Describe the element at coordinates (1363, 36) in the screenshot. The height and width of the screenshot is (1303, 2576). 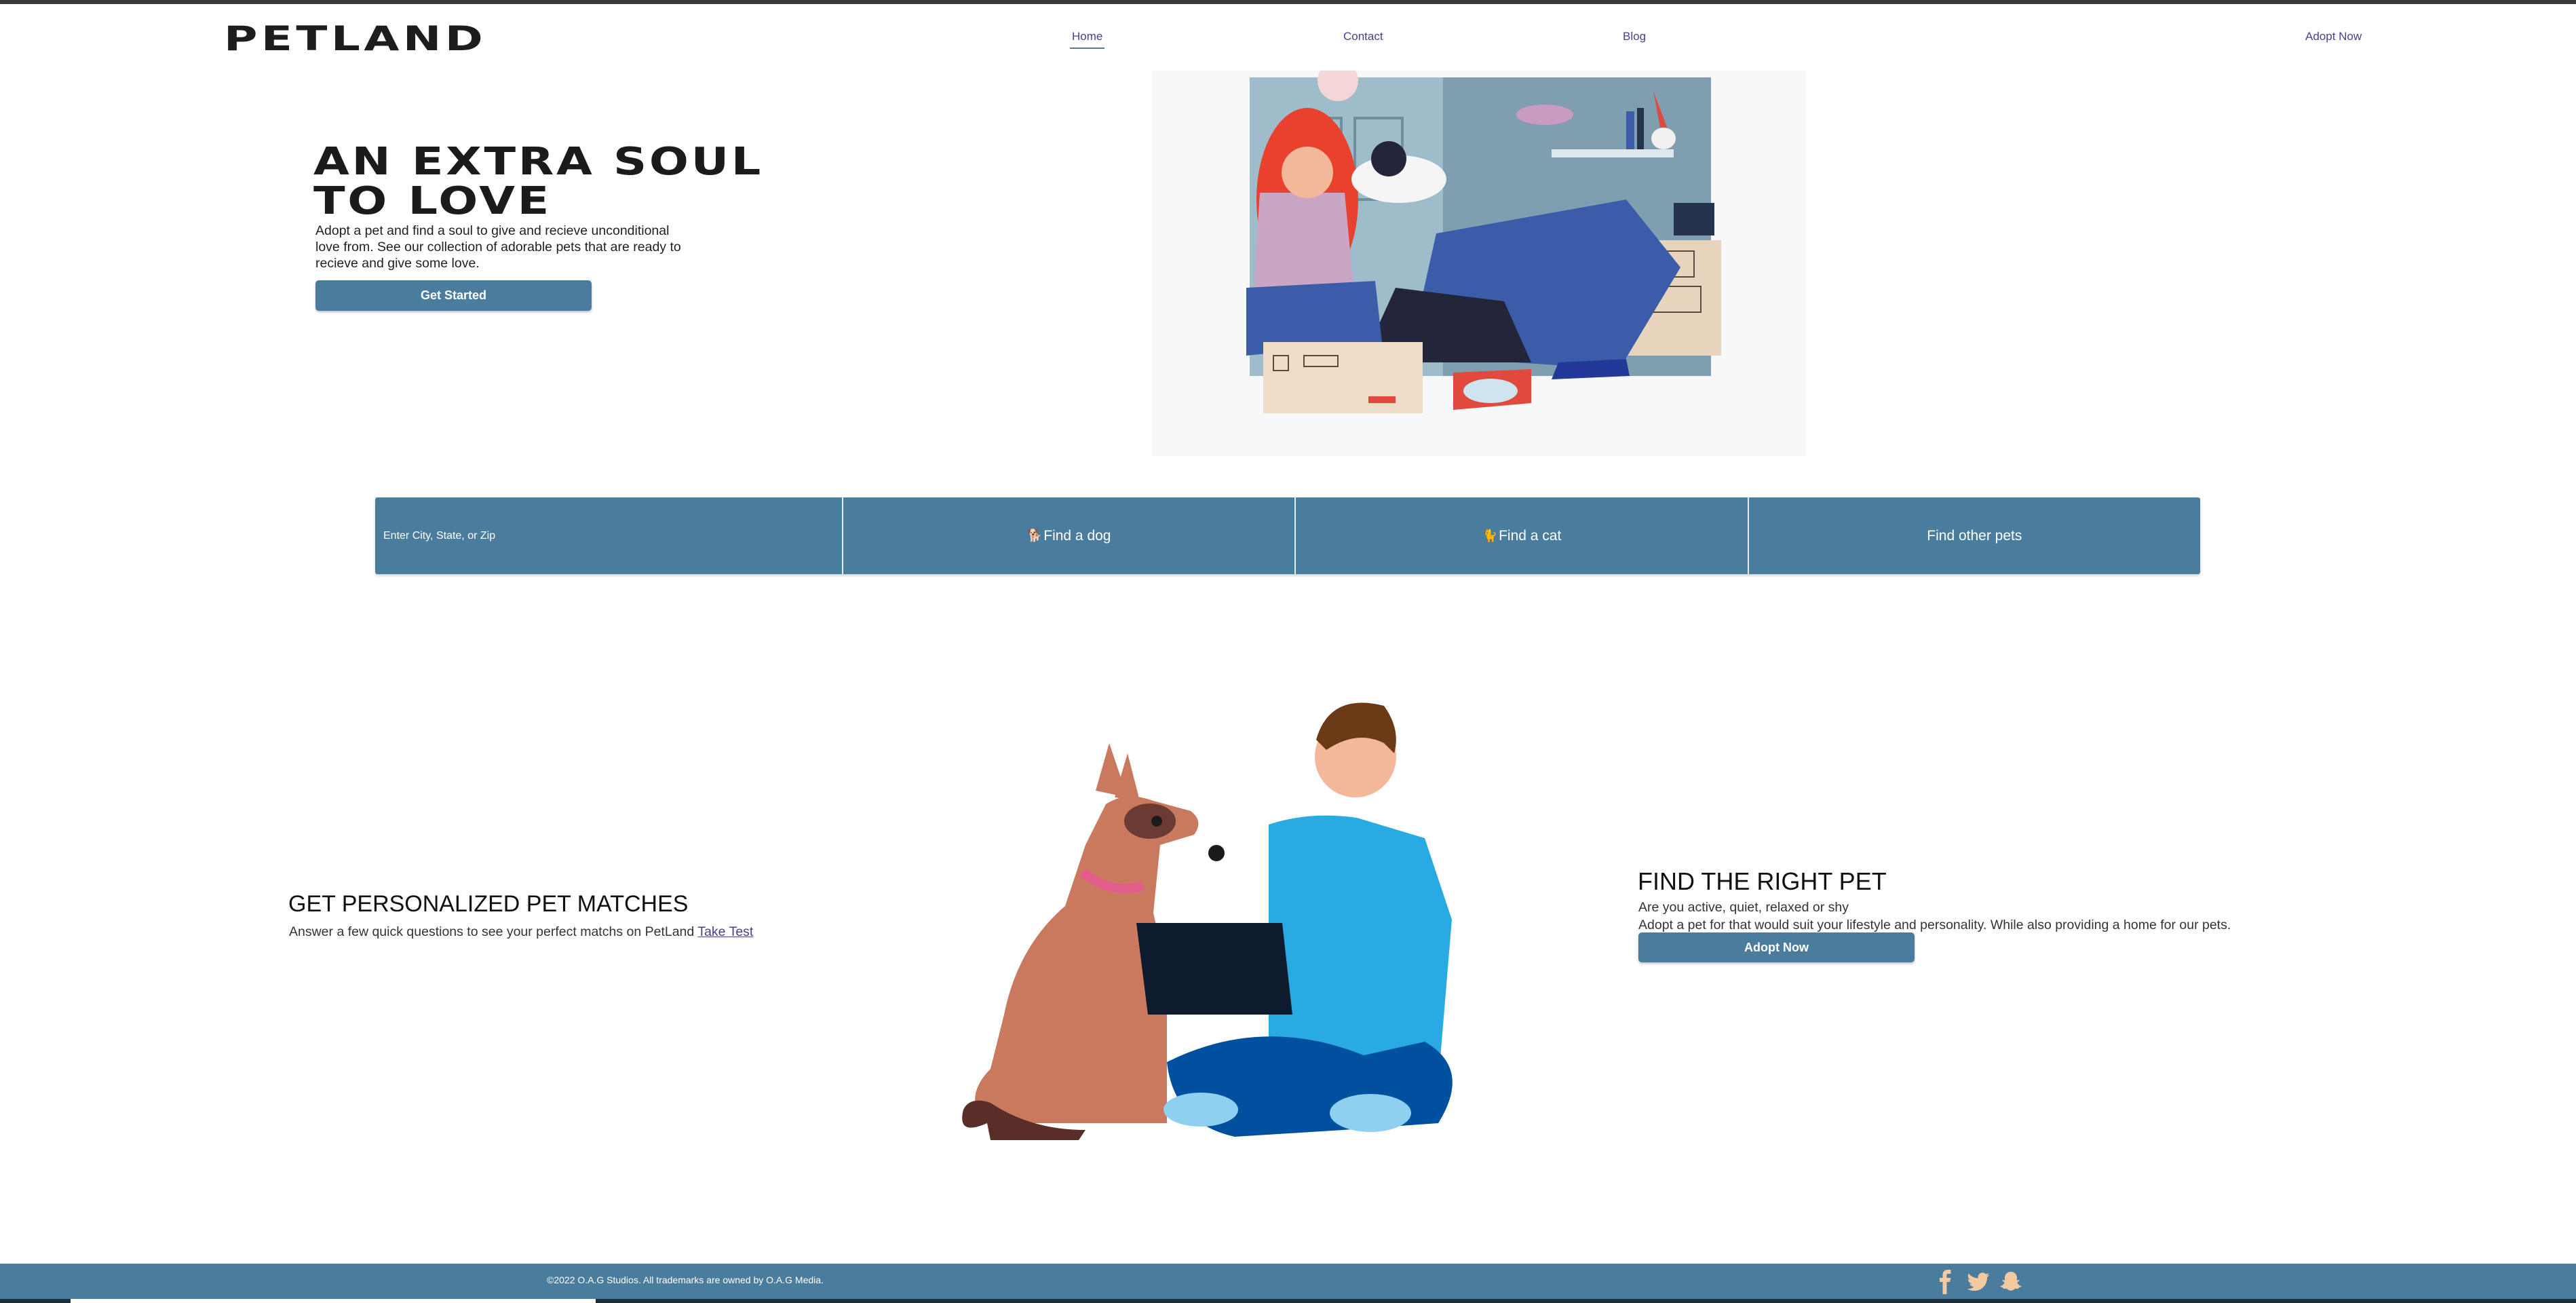
I see `nav-contact: Contact` at that location.